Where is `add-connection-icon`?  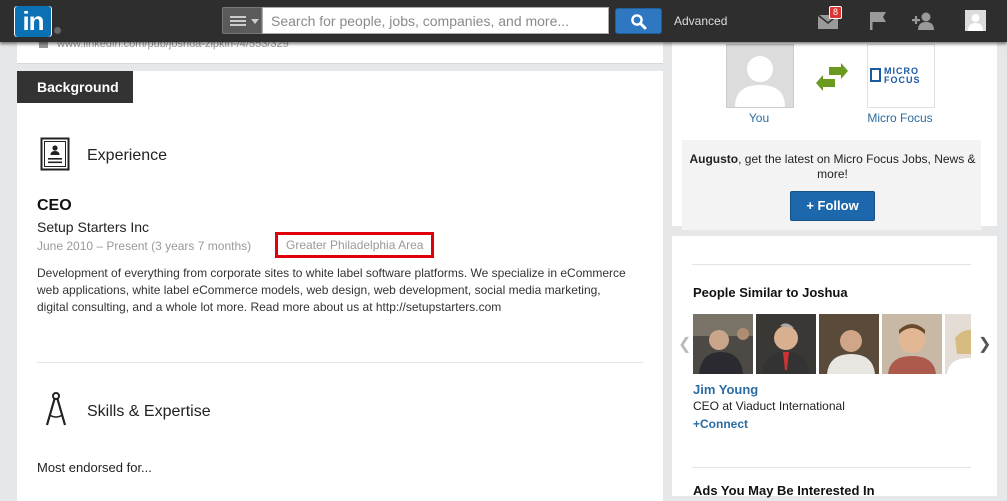
add-connection-icon is located at coordinates (924, 21).